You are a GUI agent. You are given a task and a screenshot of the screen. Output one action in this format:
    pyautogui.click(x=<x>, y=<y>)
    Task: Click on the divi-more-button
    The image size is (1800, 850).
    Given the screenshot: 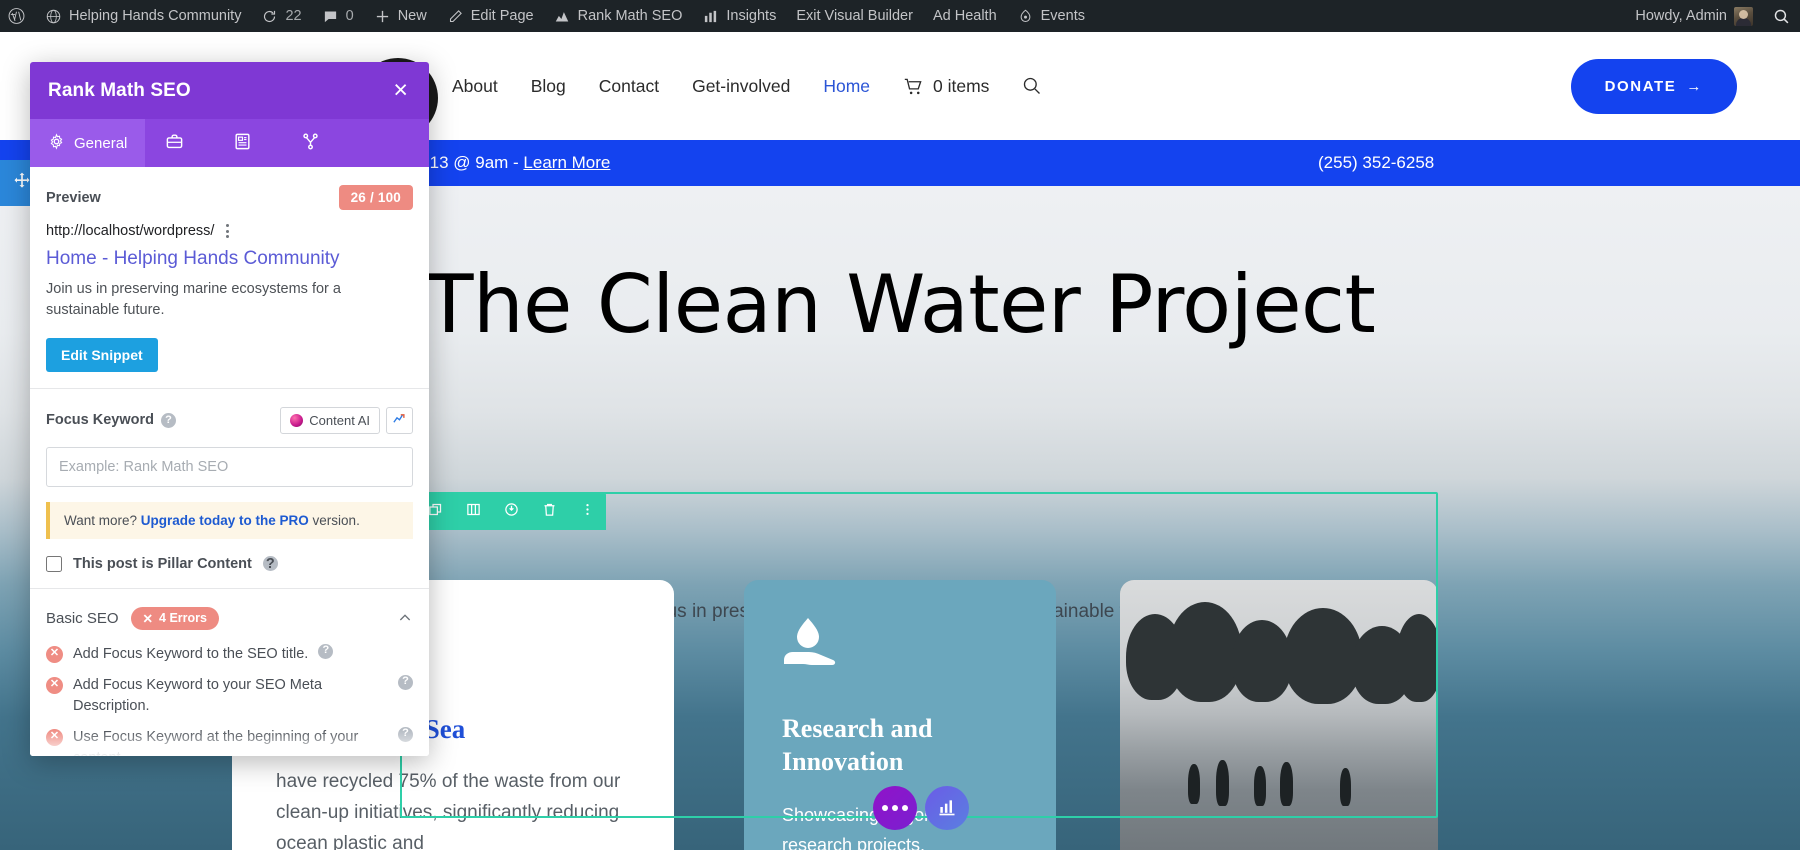 What is the action you would take?
    pyautogui.click(x=587, y=511)
    